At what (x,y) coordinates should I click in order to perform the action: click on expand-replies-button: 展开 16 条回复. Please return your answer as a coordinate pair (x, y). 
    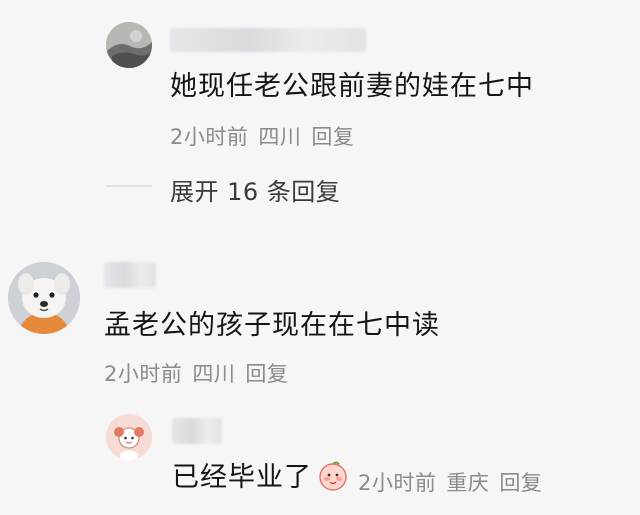
    Looking at the image, I should click on (255, 189).